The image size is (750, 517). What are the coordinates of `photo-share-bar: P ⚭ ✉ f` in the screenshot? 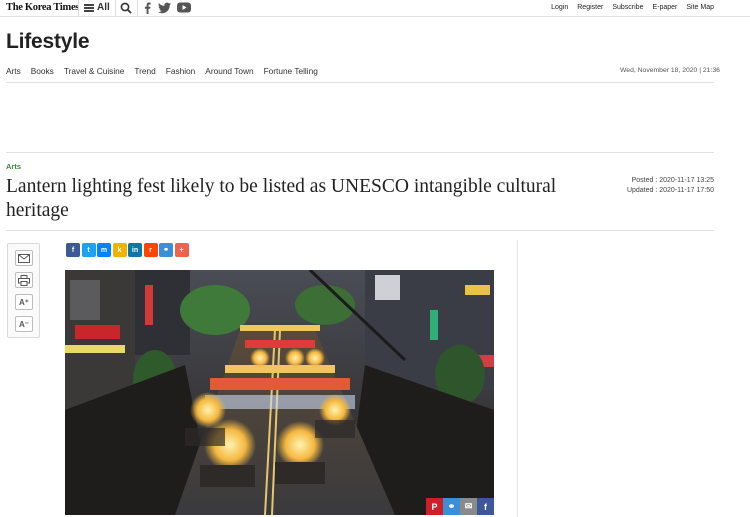 It's located at (460, 506).